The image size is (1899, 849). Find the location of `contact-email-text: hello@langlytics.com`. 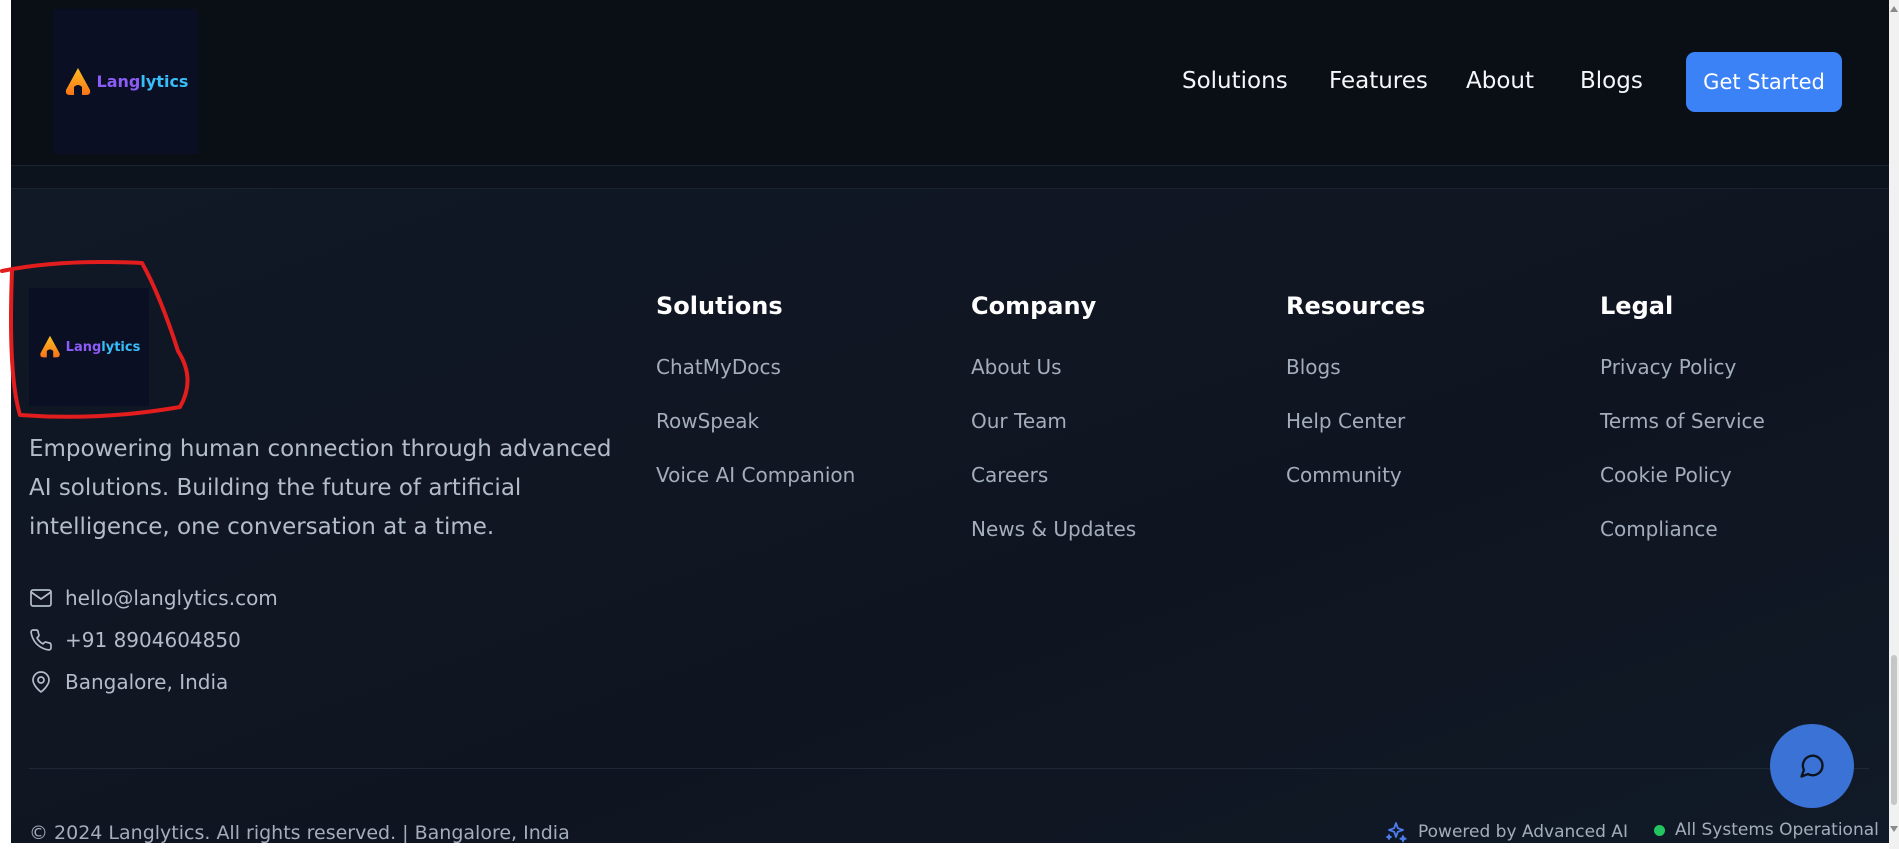

contact-email-text: hello@langlytics.com is located at coordinates (171, 598).